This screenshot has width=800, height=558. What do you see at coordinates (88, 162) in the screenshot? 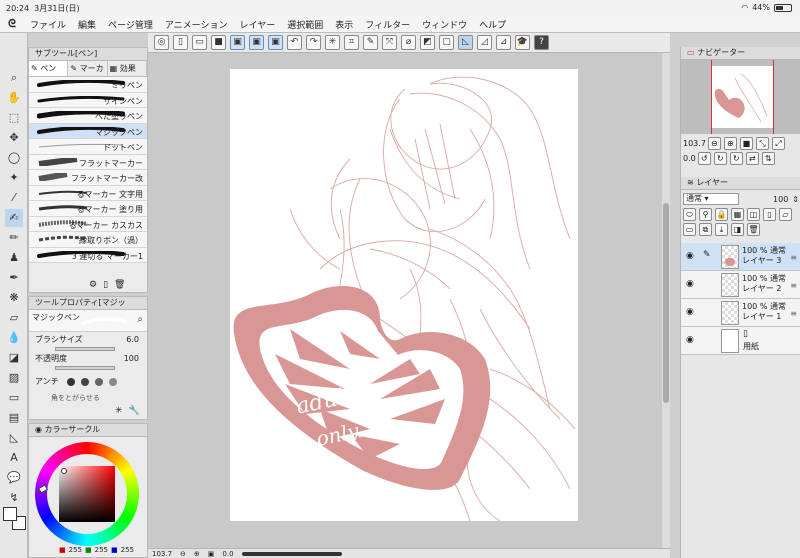
I see `brush-item: フラットマーカー` at bounding box center [88, 162].